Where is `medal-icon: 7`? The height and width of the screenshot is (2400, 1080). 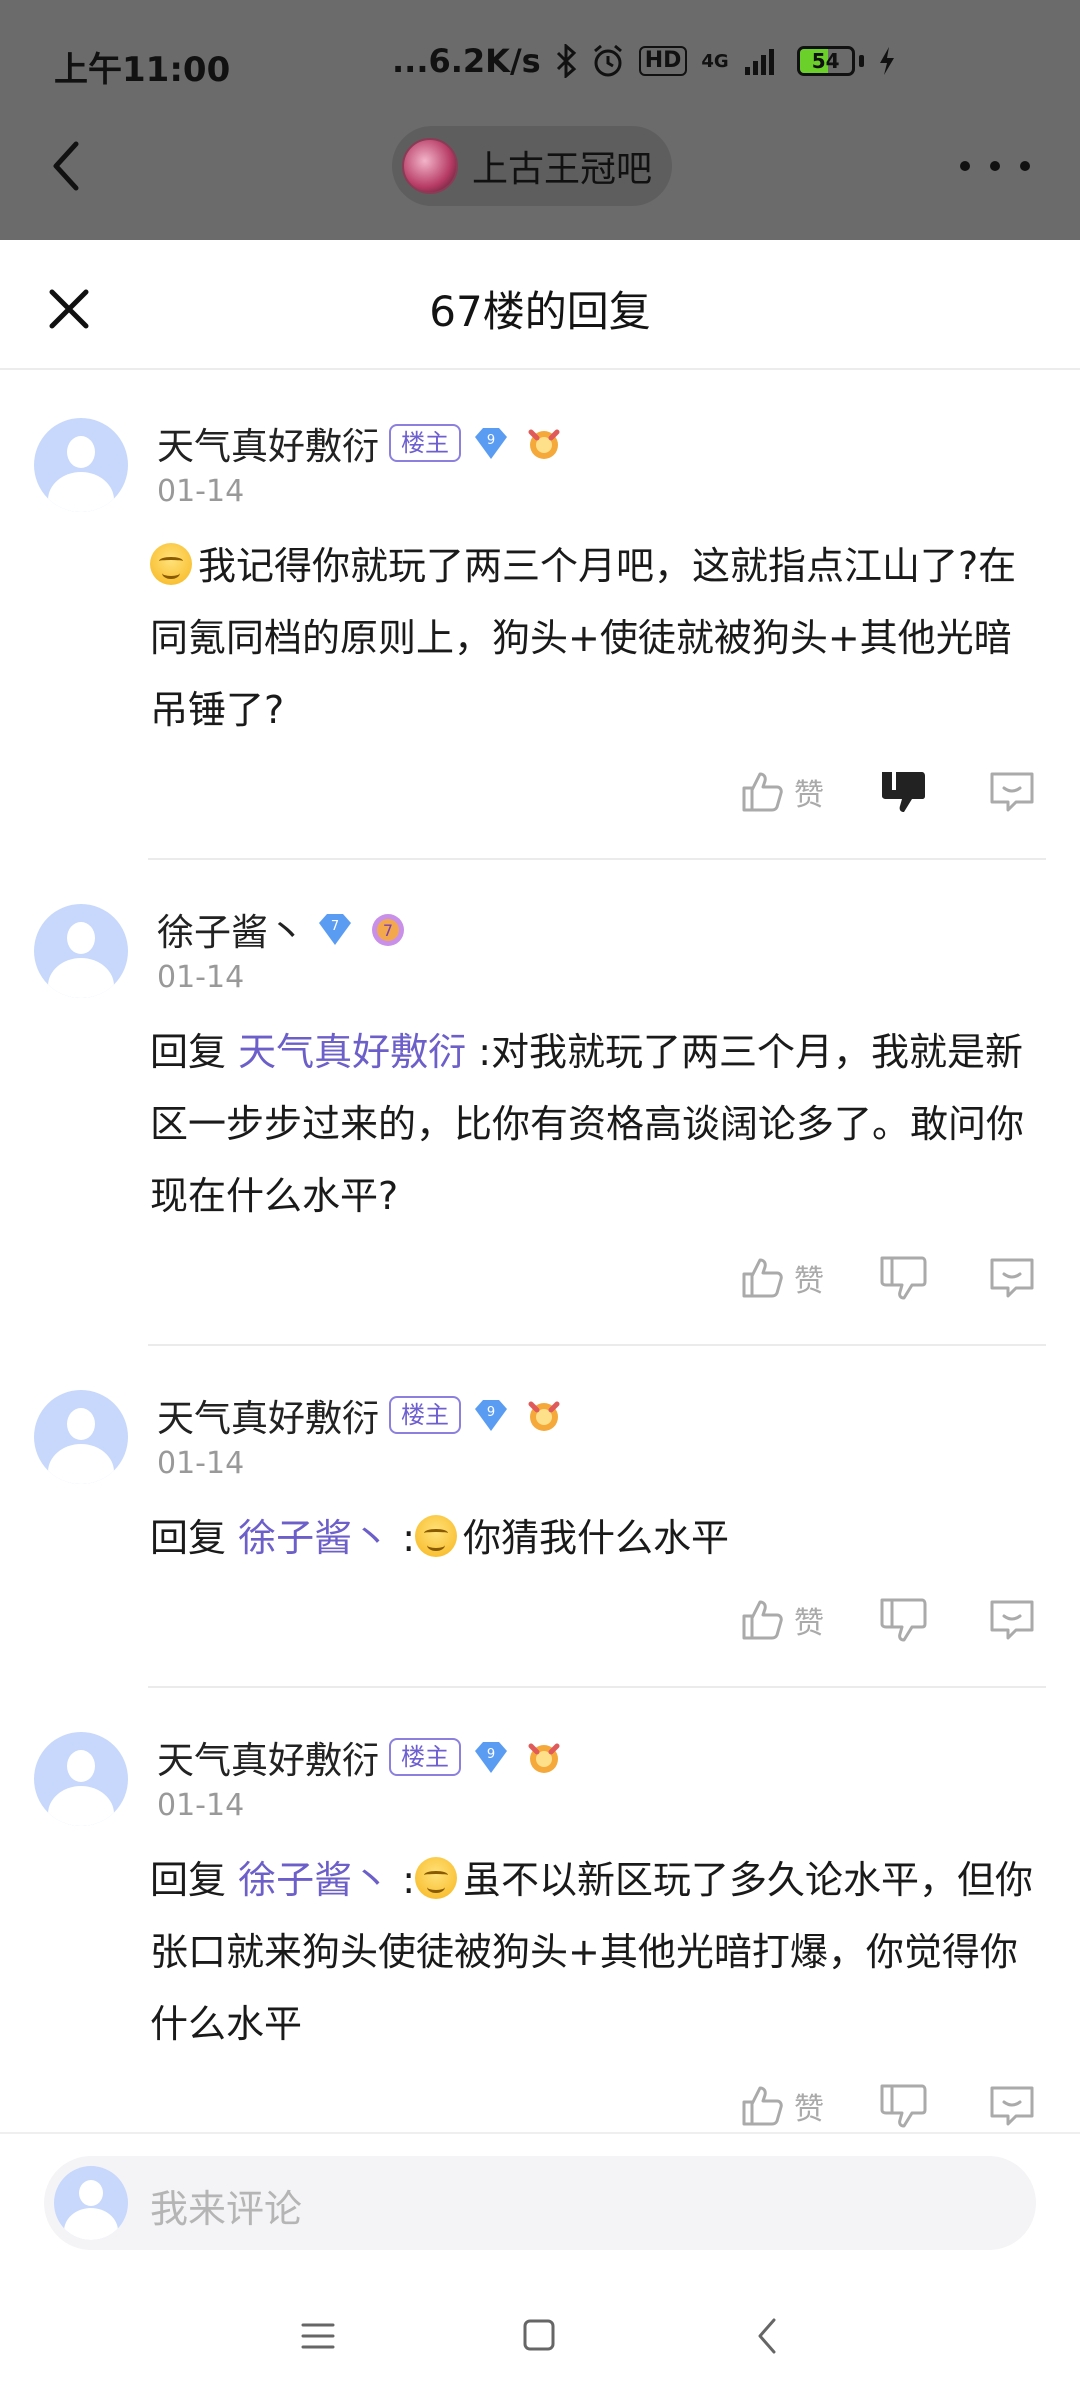
medal-icon: 7 is located at coordinates (388, 930).